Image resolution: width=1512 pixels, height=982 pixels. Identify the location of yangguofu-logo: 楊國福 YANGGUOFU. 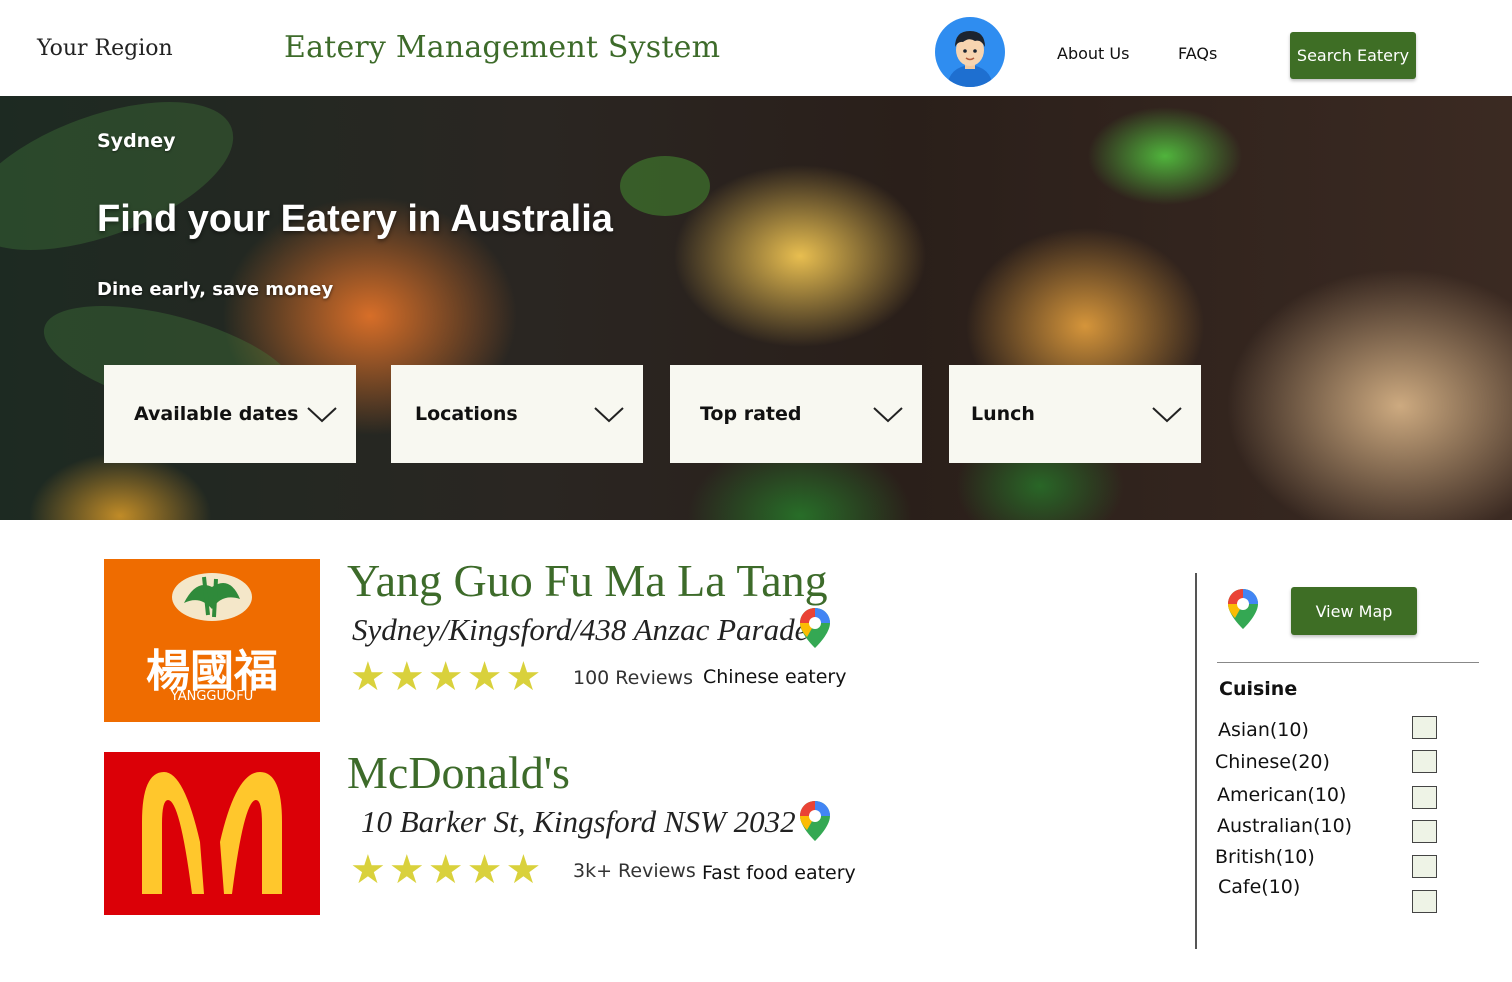
(212, 640).